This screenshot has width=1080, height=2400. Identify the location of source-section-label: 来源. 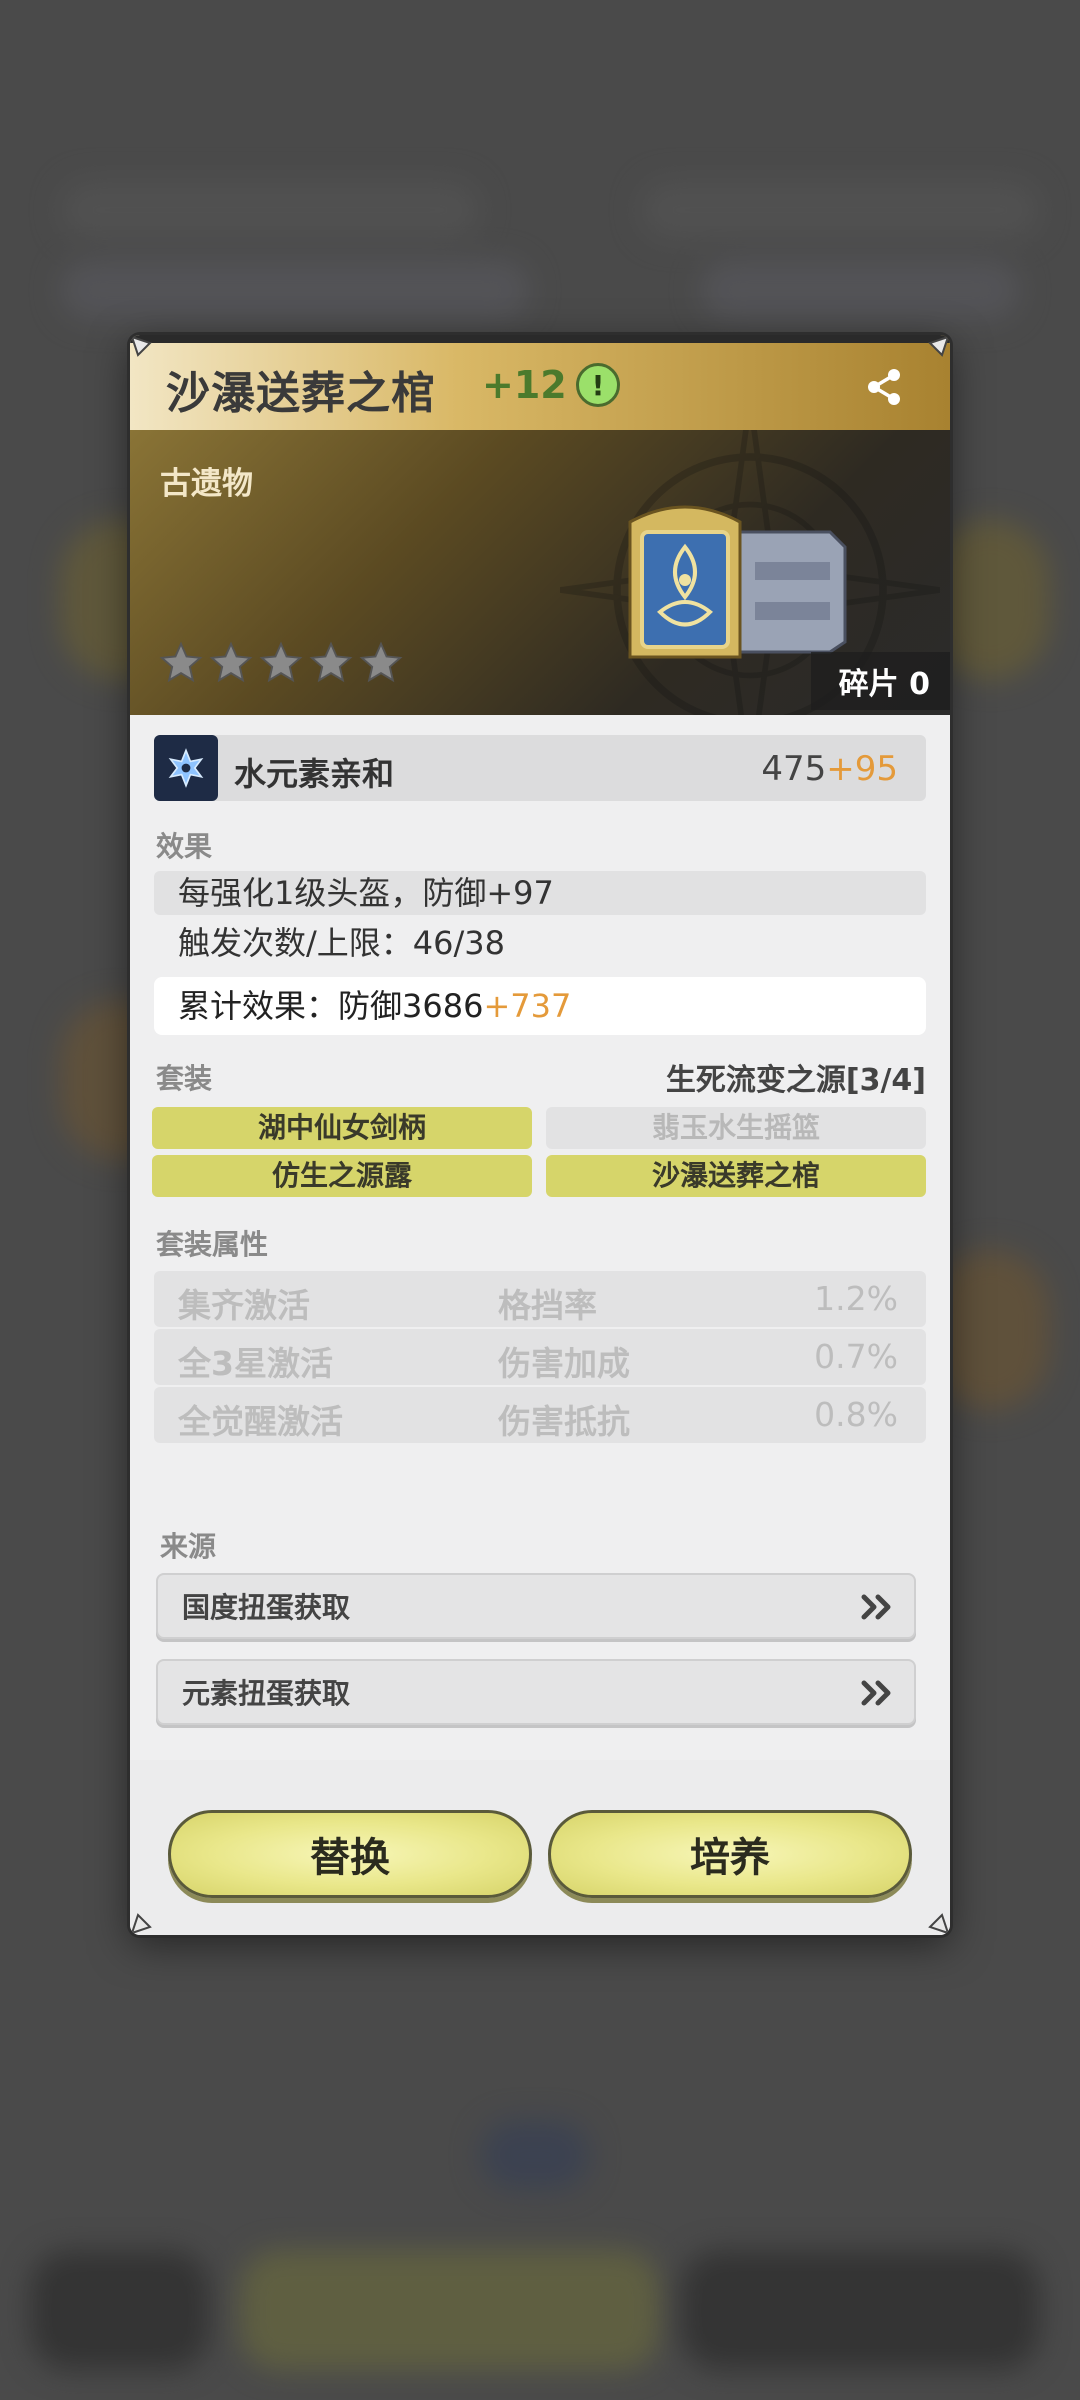
(188, 1546).